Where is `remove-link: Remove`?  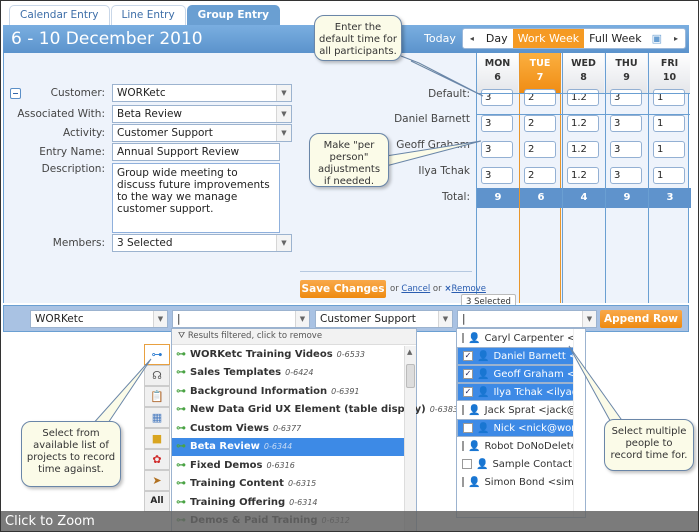 remove-link: Remove is located at coordinates (468, 289).